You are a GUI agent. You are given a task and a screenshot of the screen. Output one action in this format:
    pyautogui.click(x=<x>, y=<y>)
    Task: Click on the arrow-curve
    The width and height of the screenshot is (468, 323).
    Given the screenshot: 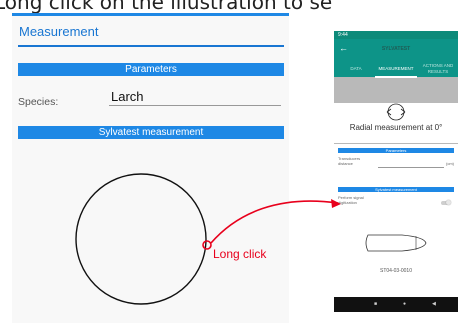 What is the action you would take?
    pyautogui.click(x=274, y=222)
    